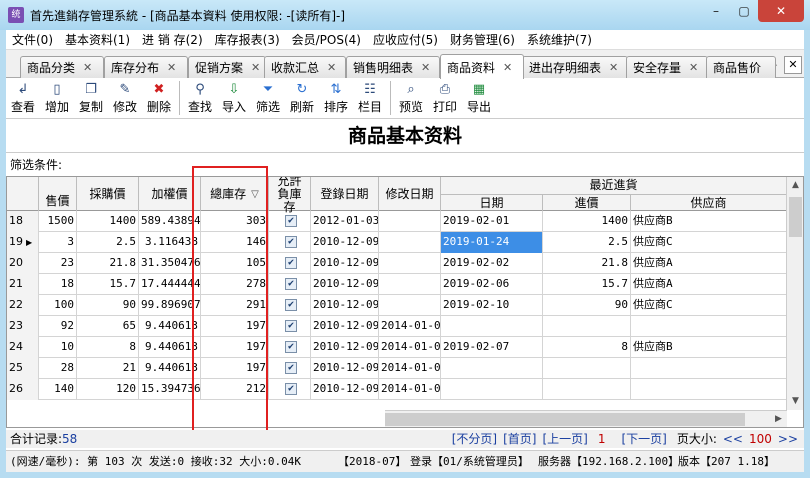 The width and height of the screenshot is (810, 478). Describe the element at coordinates (146, 67) in the screenshot. I see `tab-1: 库存分布 ✕` at that location.